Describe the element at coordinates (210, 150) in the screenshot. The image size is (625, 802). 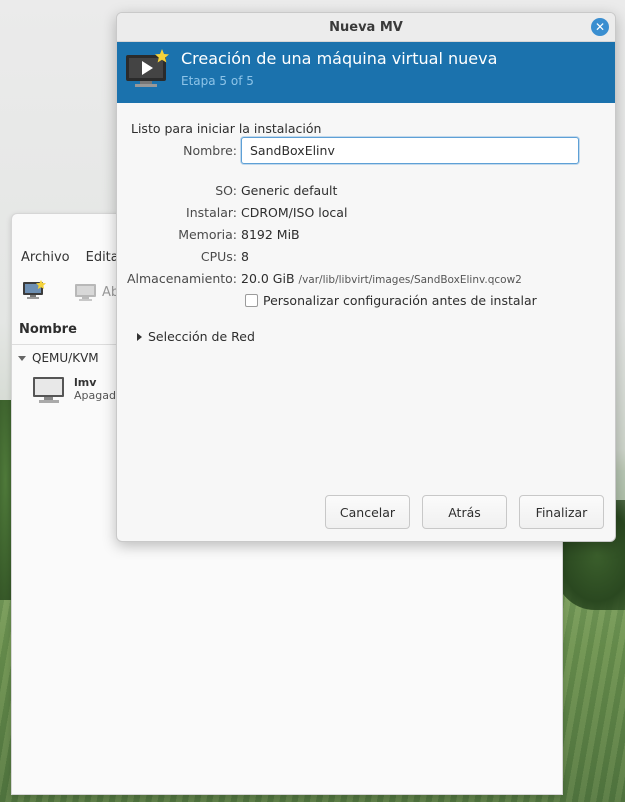
I see `name-label: Nombre:` at that location.